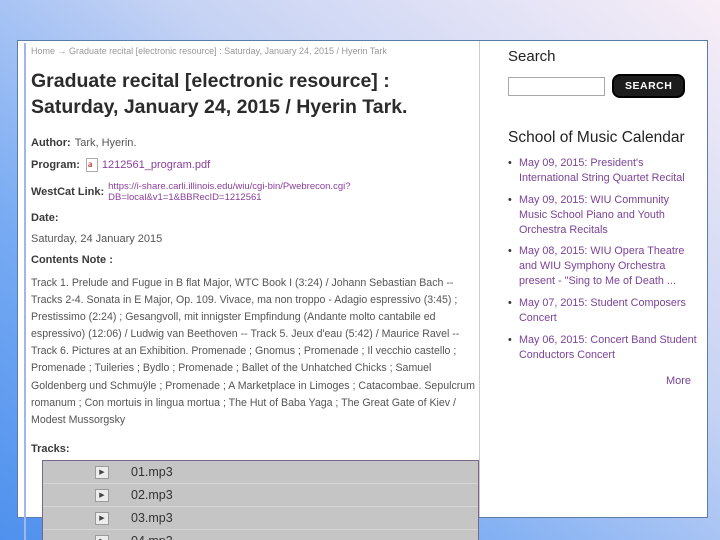  I want to click on program-label: Program:, so click(55, 164).